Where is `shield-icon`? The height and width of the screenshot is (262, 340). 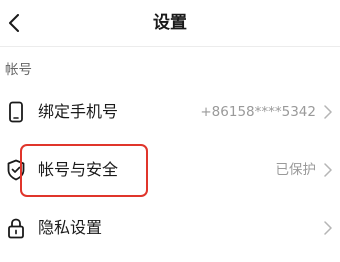 shield-icon is located at coordinates (16, 170).